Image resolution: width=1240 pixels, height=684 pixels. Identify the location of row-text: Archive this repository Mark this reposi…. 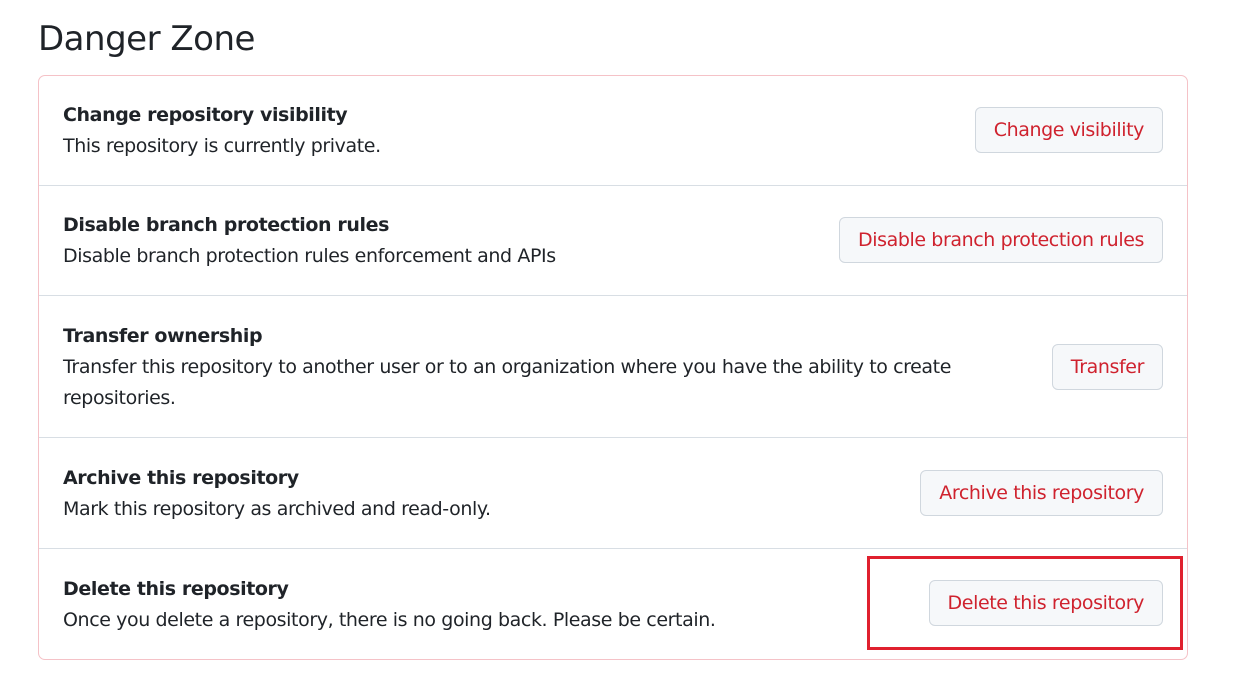
(277, 495).